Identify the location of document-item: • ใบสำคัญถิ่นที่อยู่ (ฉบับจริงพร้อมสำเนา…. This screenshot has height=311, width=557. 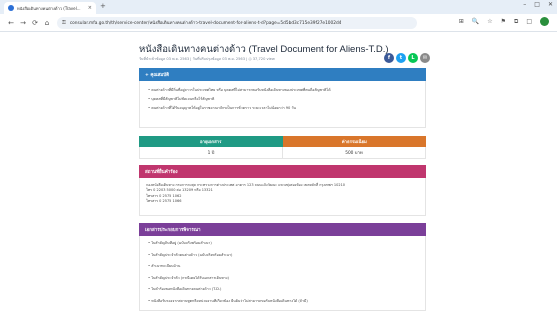
(180, 243).